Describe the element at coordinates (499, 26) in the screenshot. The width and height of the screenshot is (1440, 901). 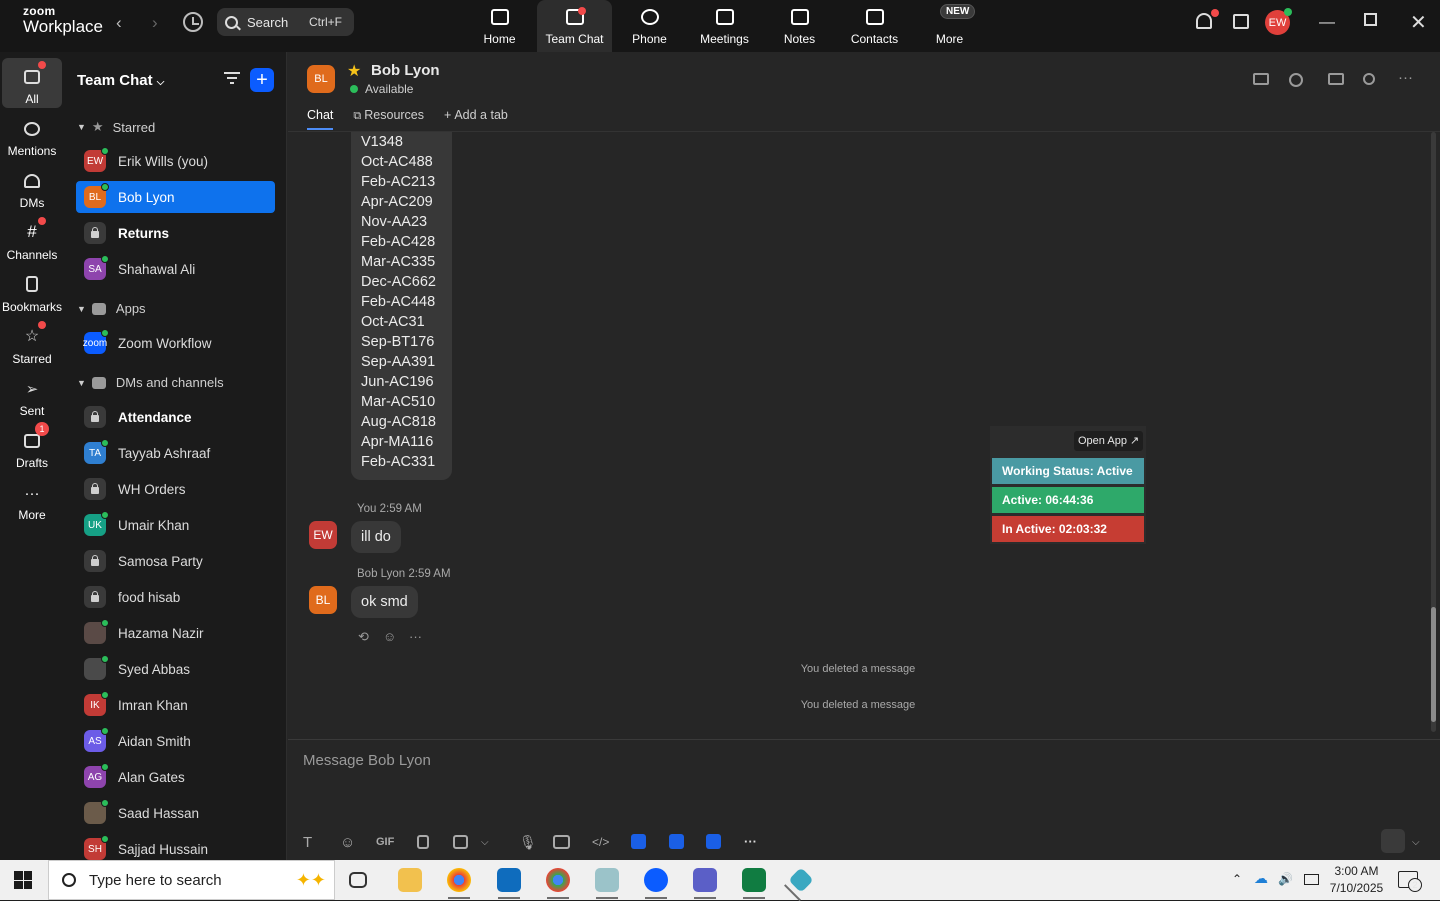
I see `nav-home: Home` at that location.